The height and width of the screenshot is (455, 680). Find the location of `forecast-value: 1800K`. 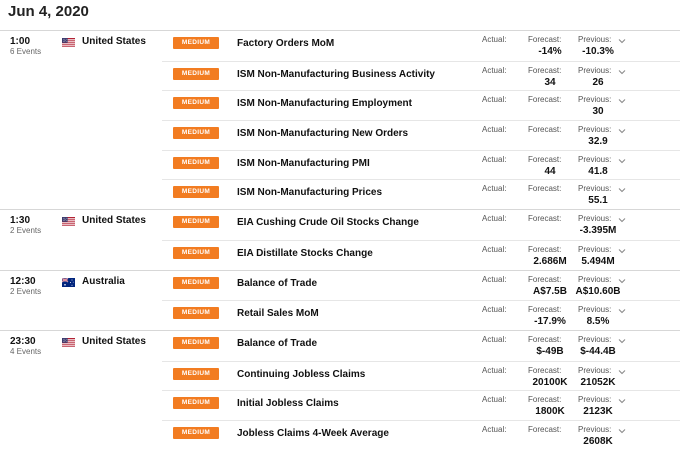

forecast-value: 1800K is located at coordinates (550, 412).